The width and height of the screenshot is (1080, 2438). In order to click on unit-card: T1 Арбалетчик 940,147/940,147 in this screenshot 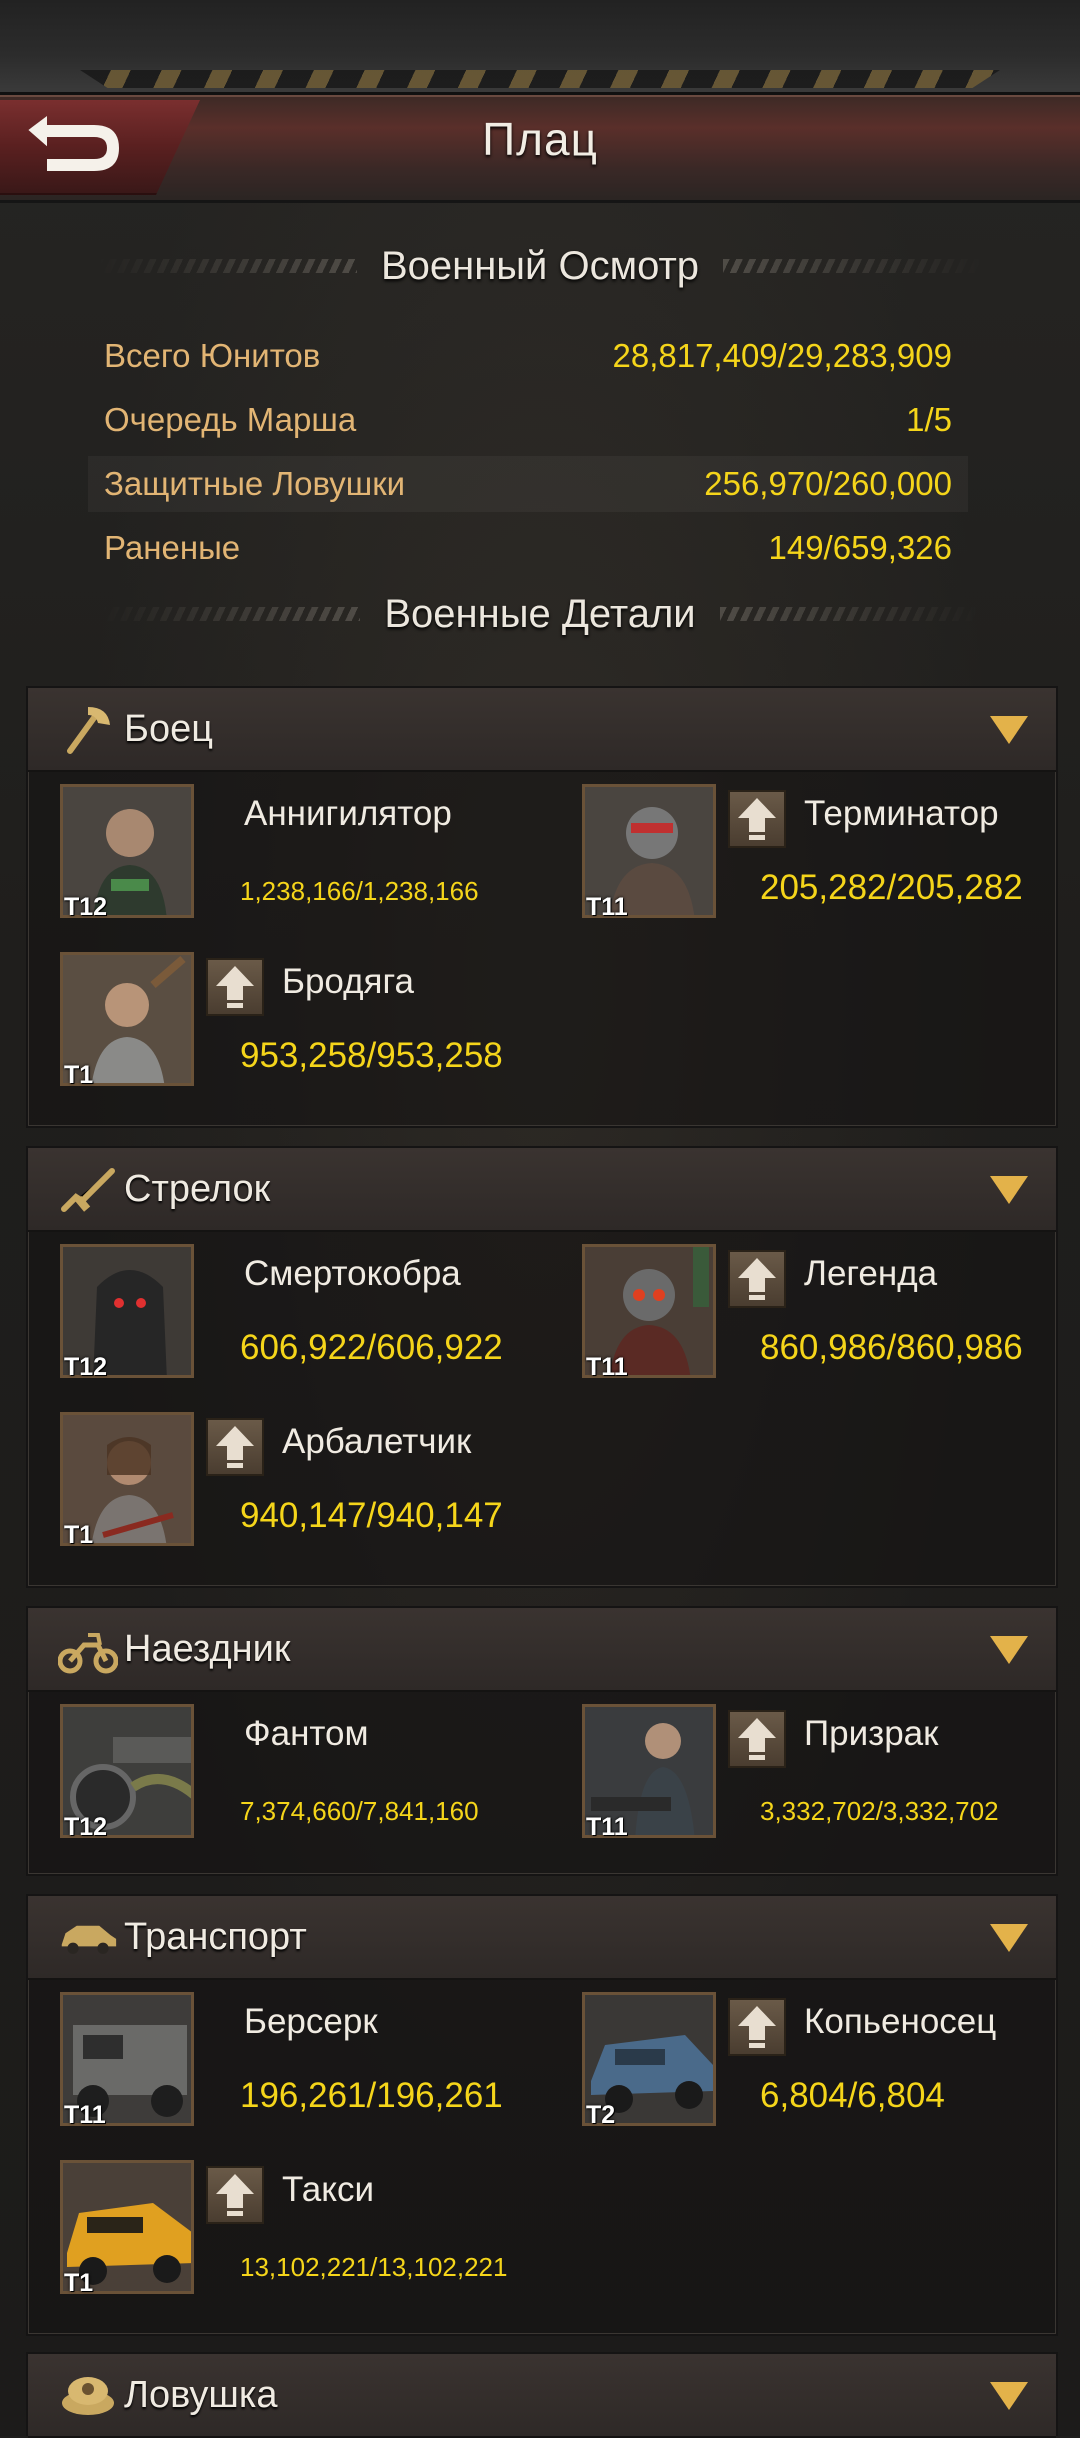, I will do `click(310, 1482)`.